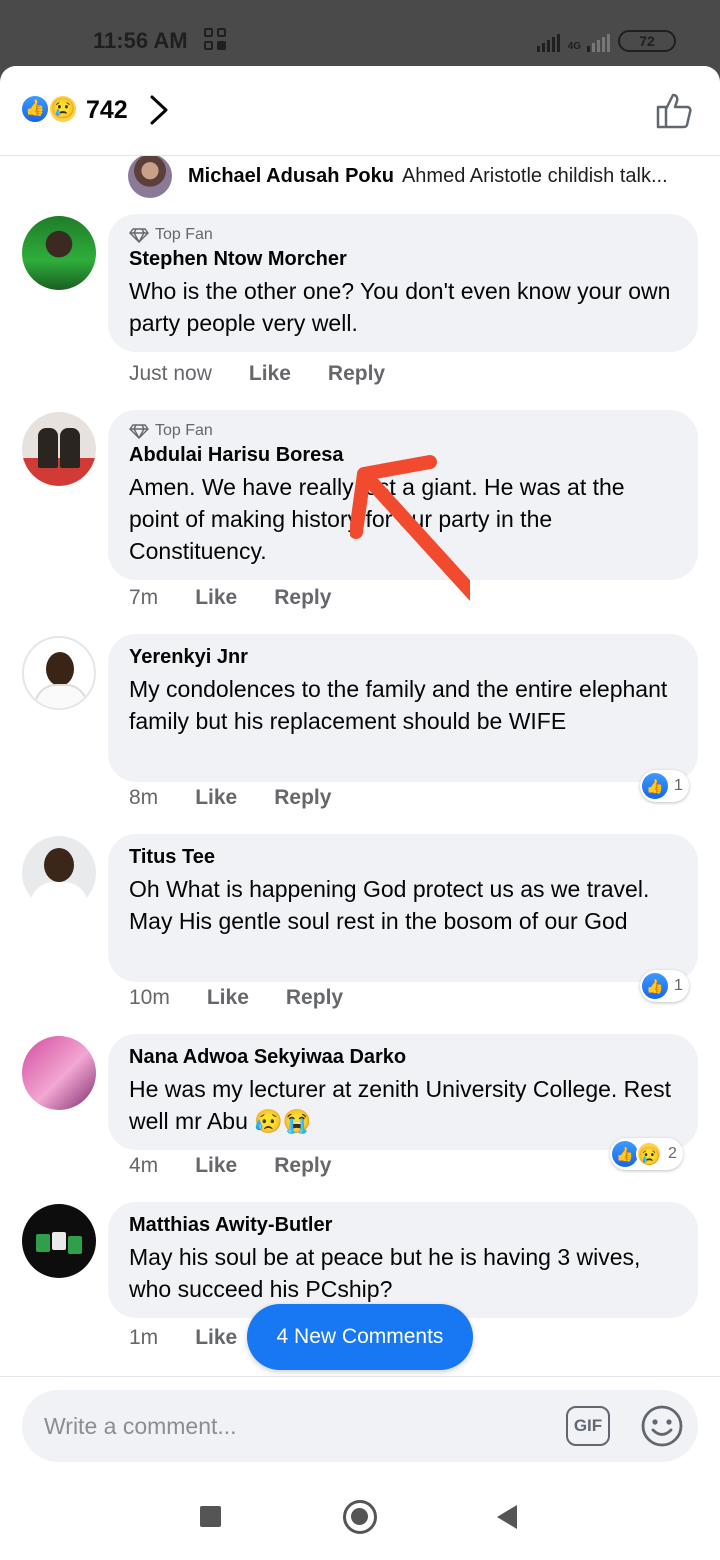 Image resolution: width=720 pixels, height=1560 pixels. What do you see at coordinates (402, 455) in the screenshot?
I see `comment-author: Abdulai Harisu Boresa` at bounding box center [402, 455].